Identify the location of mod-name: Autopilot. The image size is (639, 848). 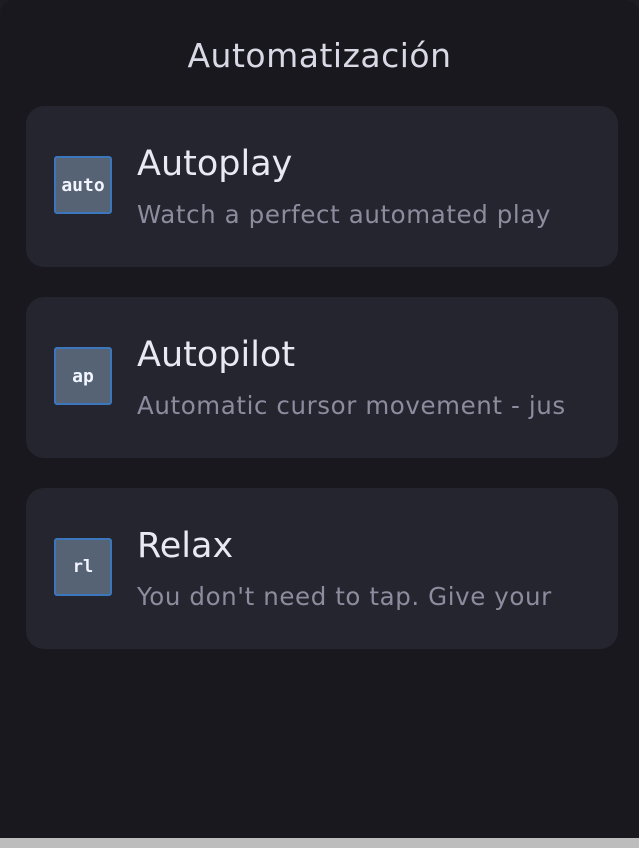
(216, 355).